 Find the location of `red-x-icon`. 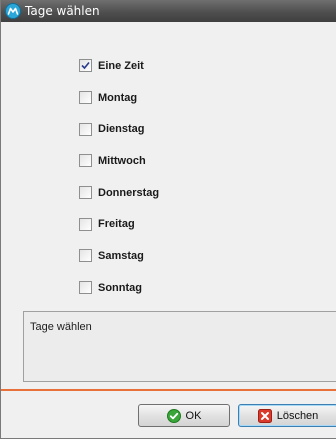

red-x-icon is located at coordinates (264, 415).